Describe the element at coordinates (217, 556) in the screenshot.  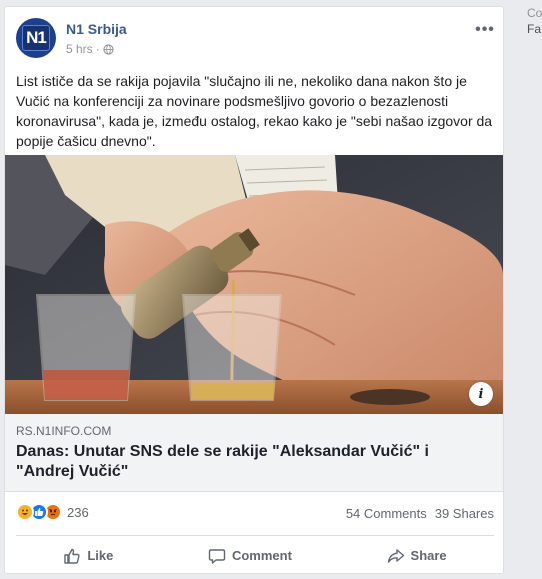
I see `comment-icon` at that location.